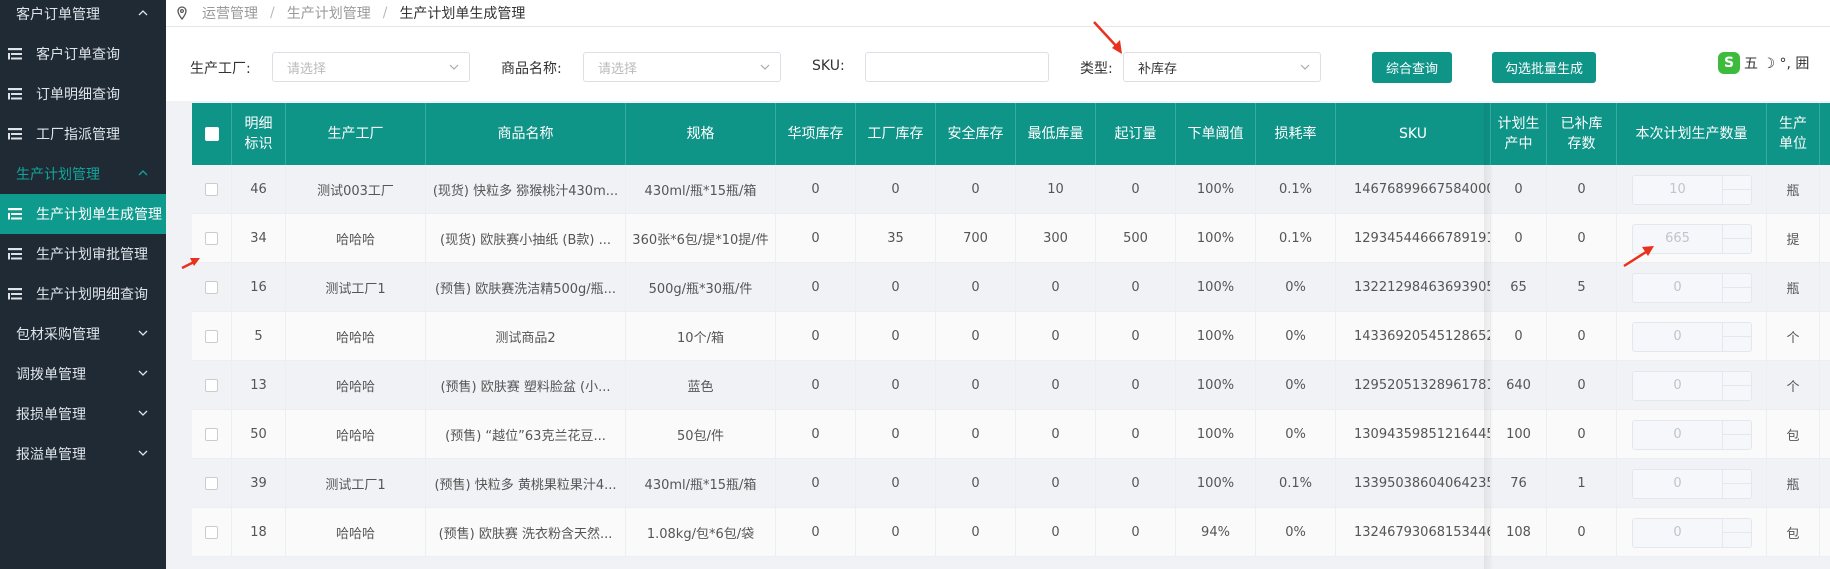 Image resolution: width=1830 pixels, height=569 pixels. What do you see at coordinates (83, 94) in the screenshot?
I see `sidebar-item: 订单明细查询` at bounding box center [83, 94].